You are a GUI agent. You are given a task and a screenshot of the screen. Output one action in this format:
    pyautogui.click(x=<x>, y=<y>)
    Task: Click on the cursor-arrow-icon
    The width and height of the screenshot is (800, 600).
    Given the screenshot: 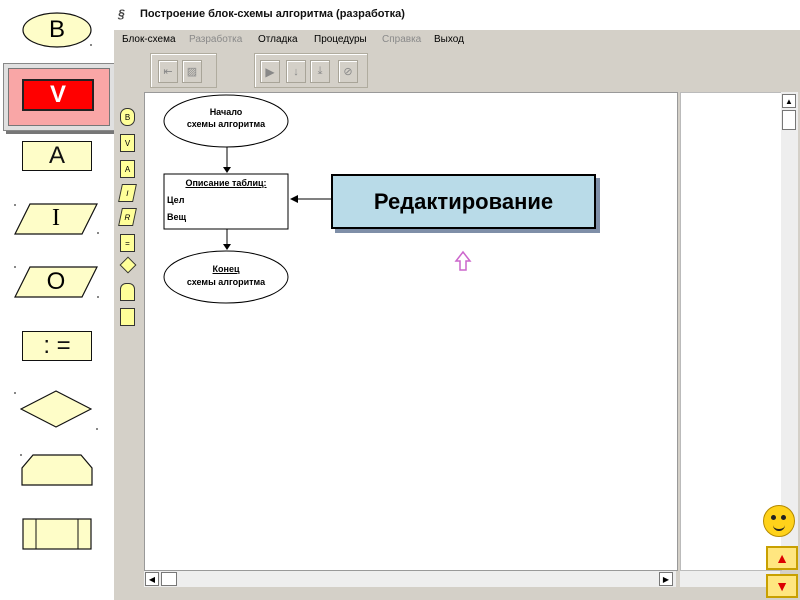 What is the action you would take?
    pyautogui.click(x=463, y=260)
    